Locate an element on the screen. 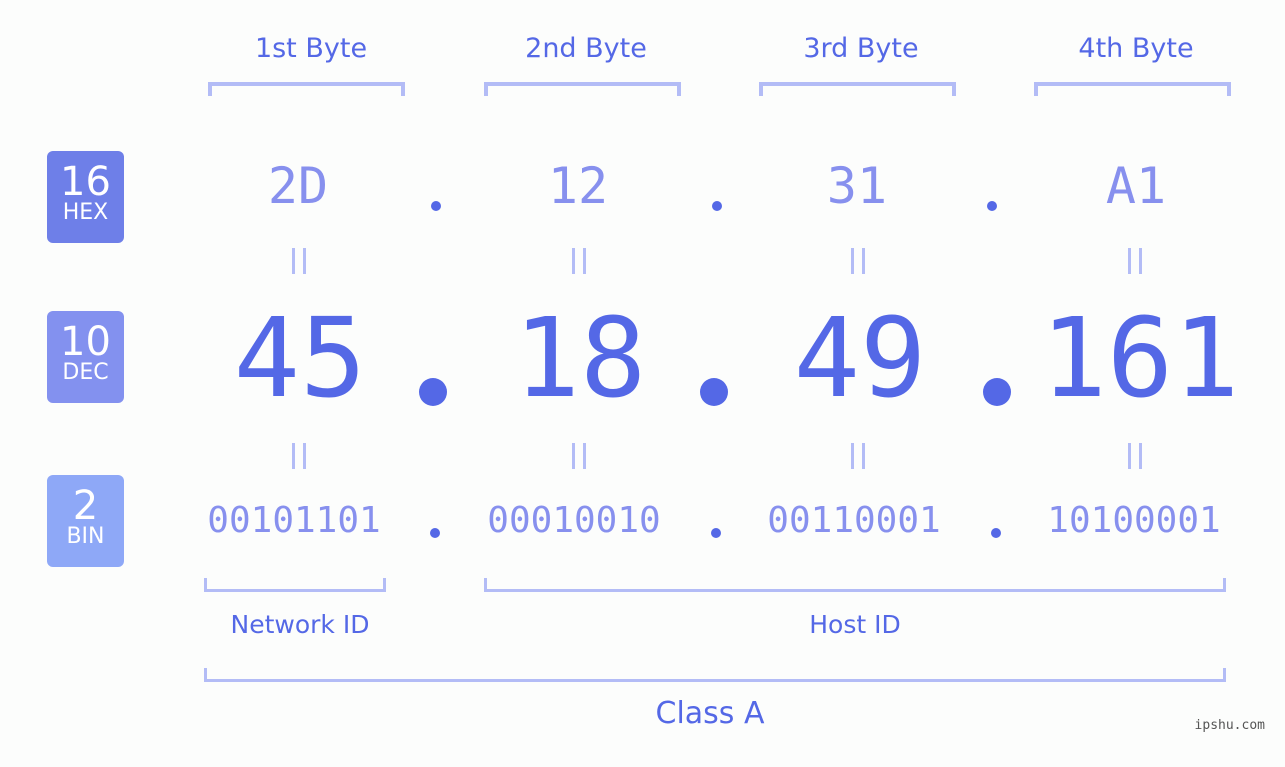 This screenshot has width=1285, height=767. bin-badge-number: 2 is located at coordinates (85, 506).